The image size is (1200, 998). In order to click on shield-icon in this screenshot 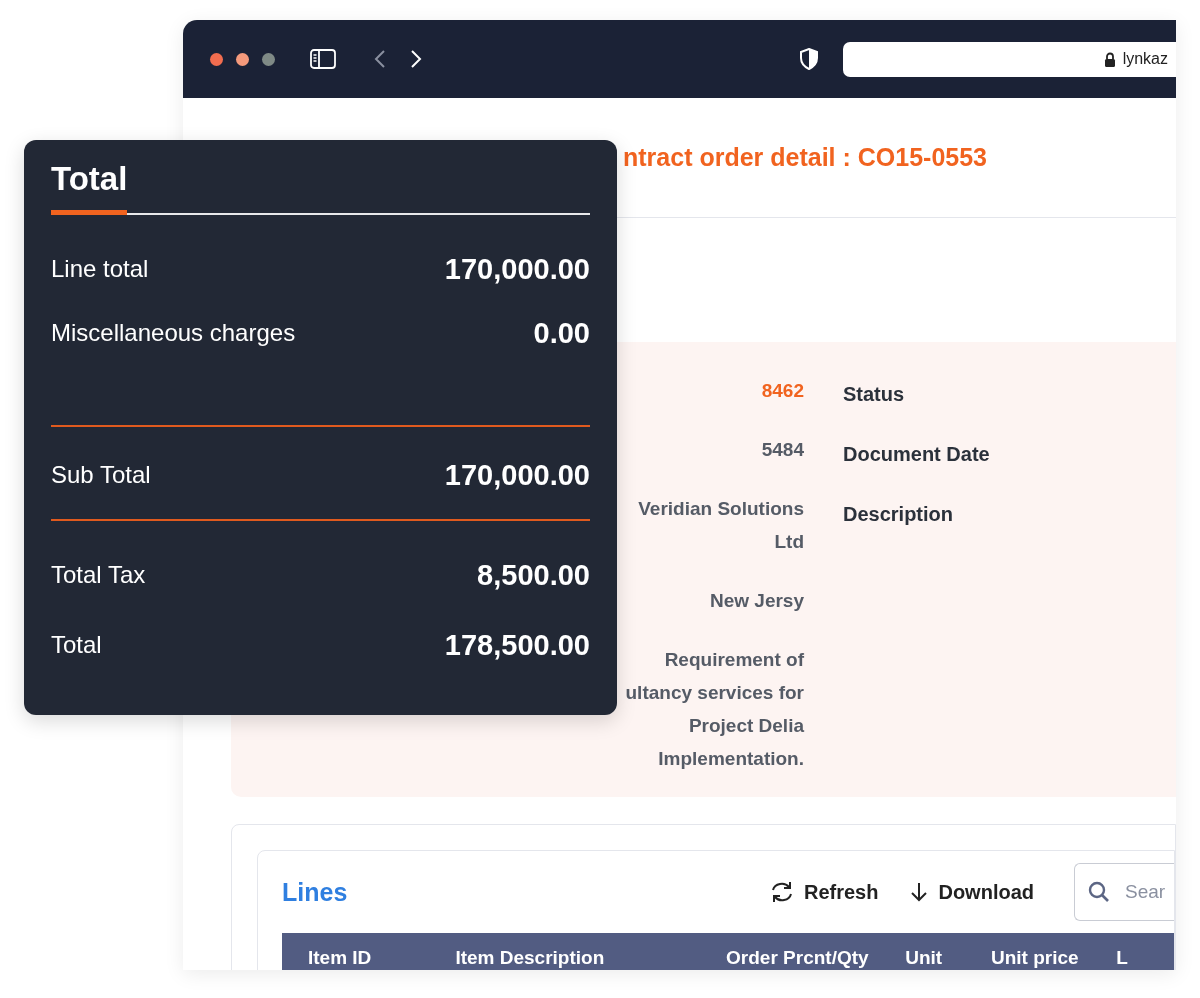, I will do `click(809, 59)`.